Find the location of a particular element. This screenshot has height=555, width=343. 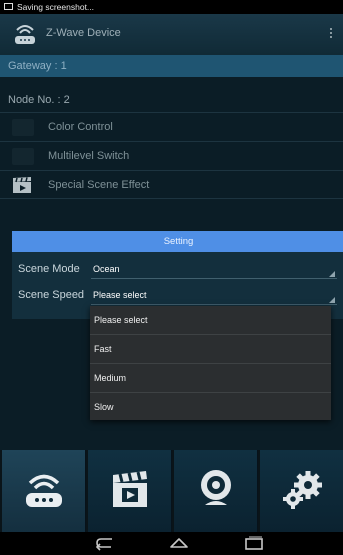

speed-dropdown-menu: Please select Fast Medium Slow is located at coordinates (210, 363).